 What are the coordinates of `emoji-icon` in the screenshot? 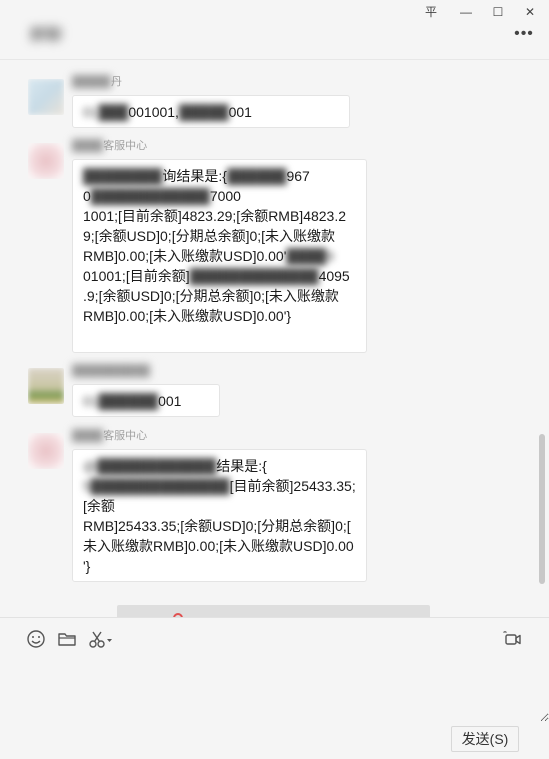 It's located at (36, 639).